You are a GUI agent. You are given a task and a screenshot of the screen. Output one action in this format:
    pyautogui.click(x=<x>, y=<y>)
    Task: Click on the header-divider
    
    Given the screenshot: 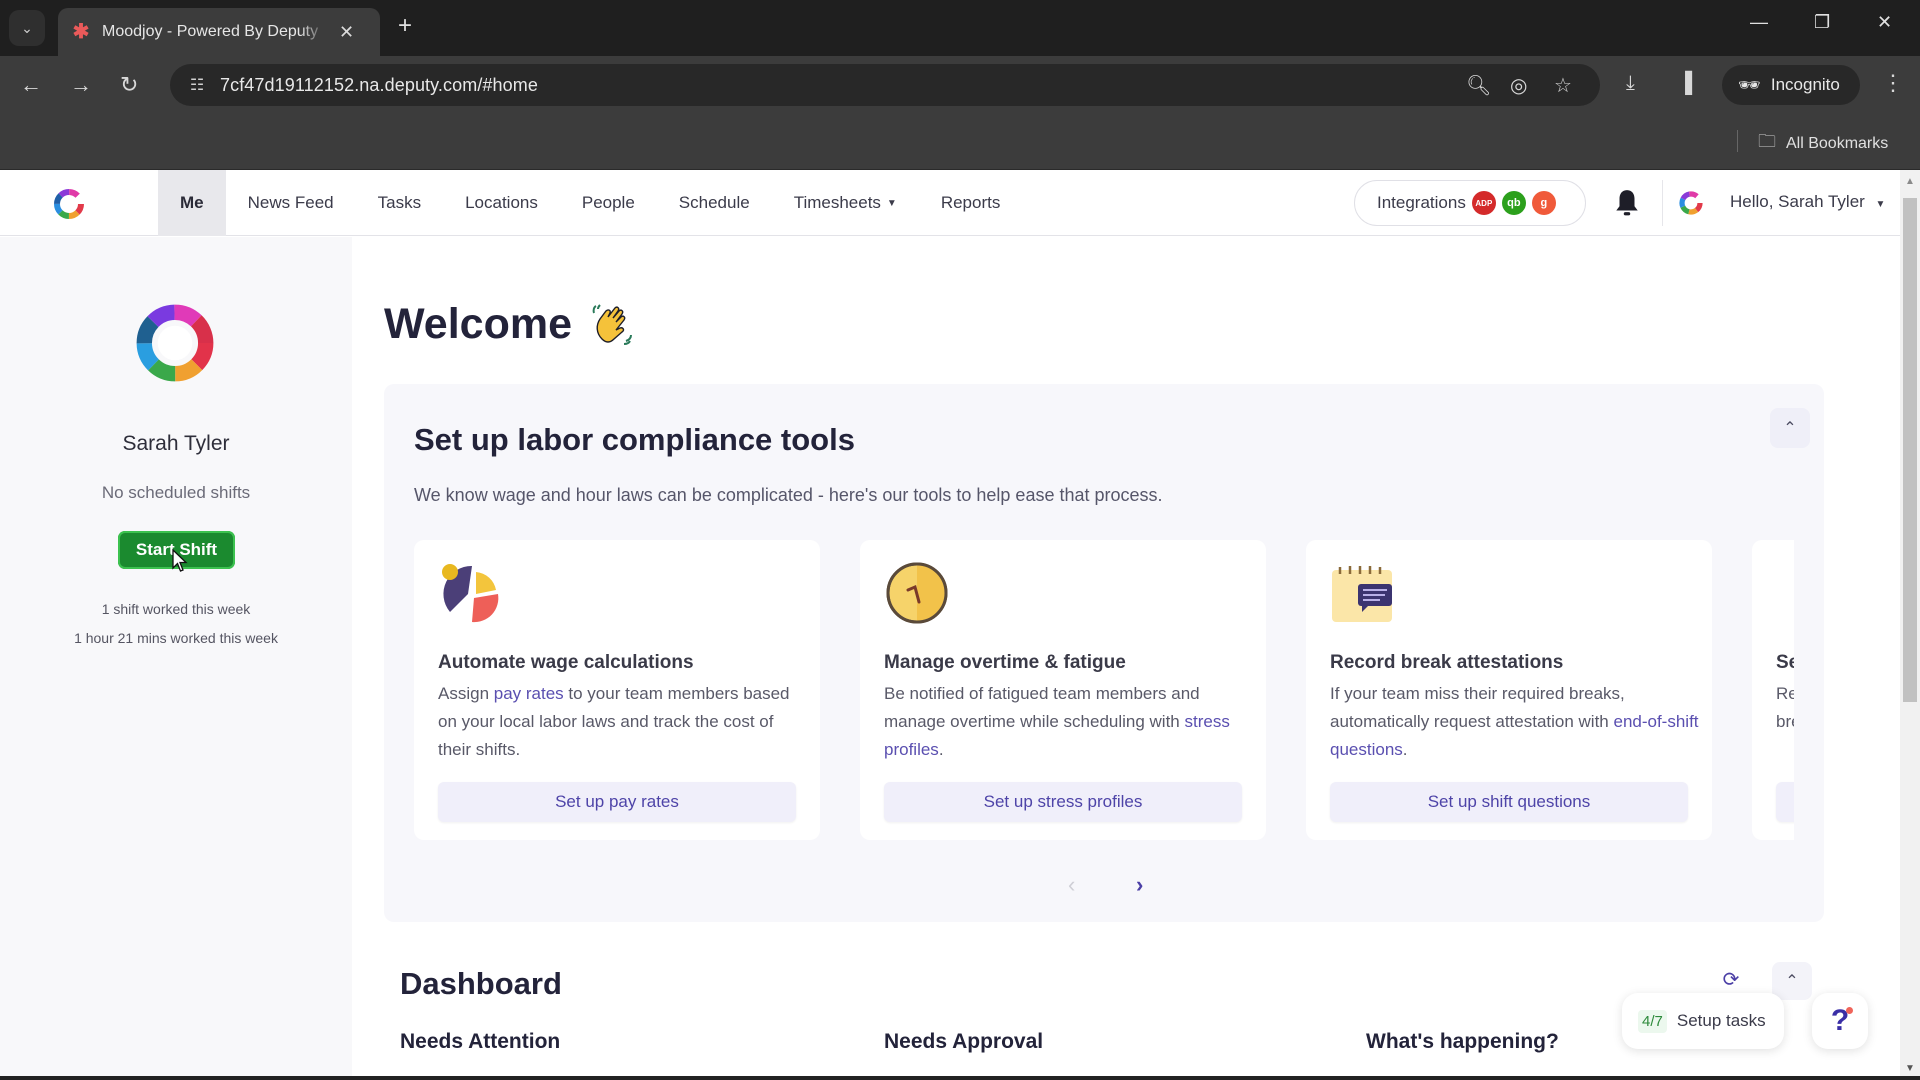 What is the action you would take?
    pyautogui.click(x=1662, y=203)
    